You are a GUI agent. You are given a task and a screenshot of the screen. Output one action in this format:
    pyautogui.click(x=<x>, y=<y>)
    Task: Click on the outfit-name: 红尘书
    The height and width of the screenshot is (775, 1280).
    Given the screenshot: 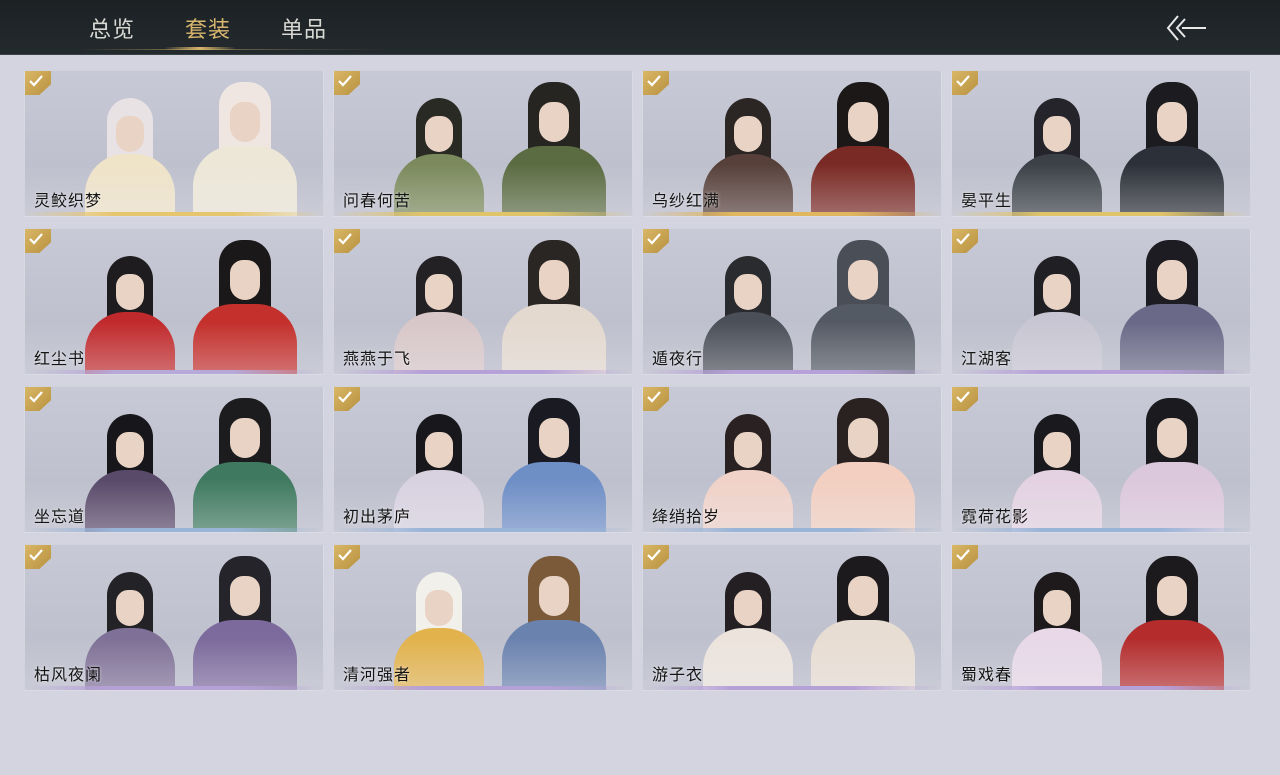 What is the action you would take?
    pyautogui.click(x=60, y=358)
    